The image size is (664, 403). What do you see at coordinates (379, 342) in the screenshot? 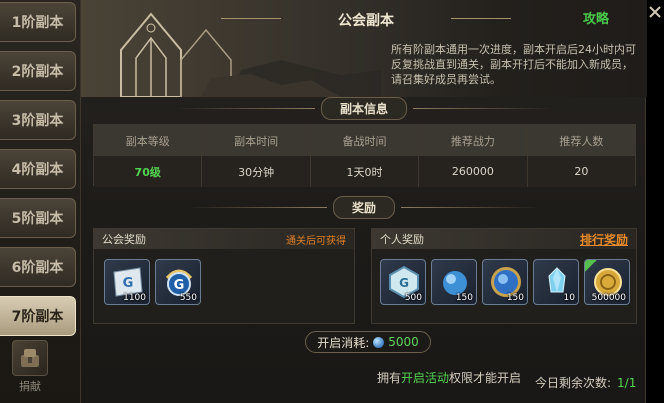
I see `gem-icon` at bounding box center [379, 342].